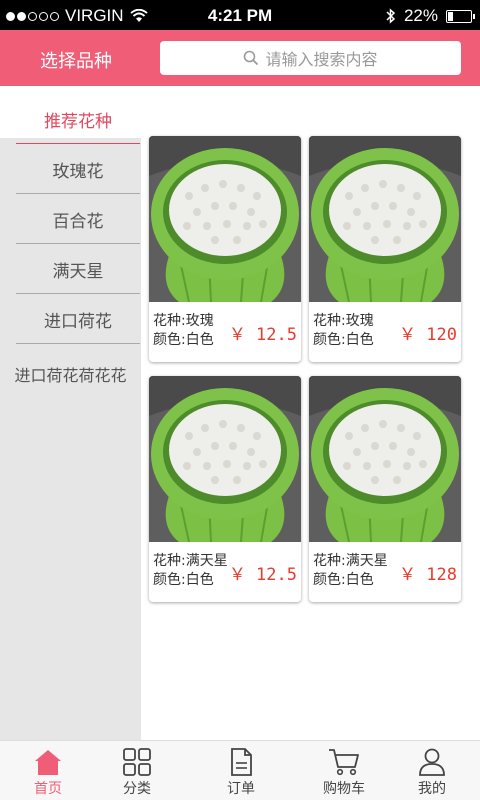  What do you see at coordinates (391, 16) in the screenshot?
I see `bluetooth-icon` at bounding box center [391, 16].